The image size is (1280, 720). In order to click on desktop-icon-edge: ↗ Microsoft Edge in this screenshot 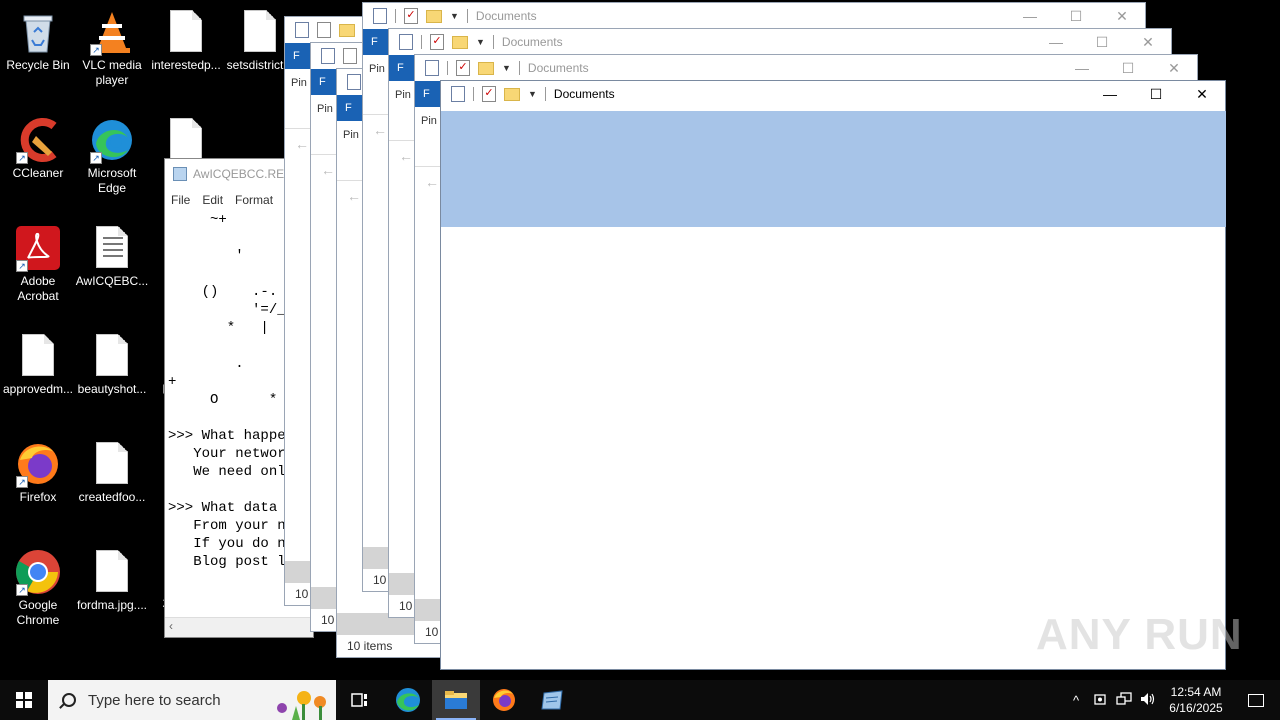, I will do `click(112, 156)`.